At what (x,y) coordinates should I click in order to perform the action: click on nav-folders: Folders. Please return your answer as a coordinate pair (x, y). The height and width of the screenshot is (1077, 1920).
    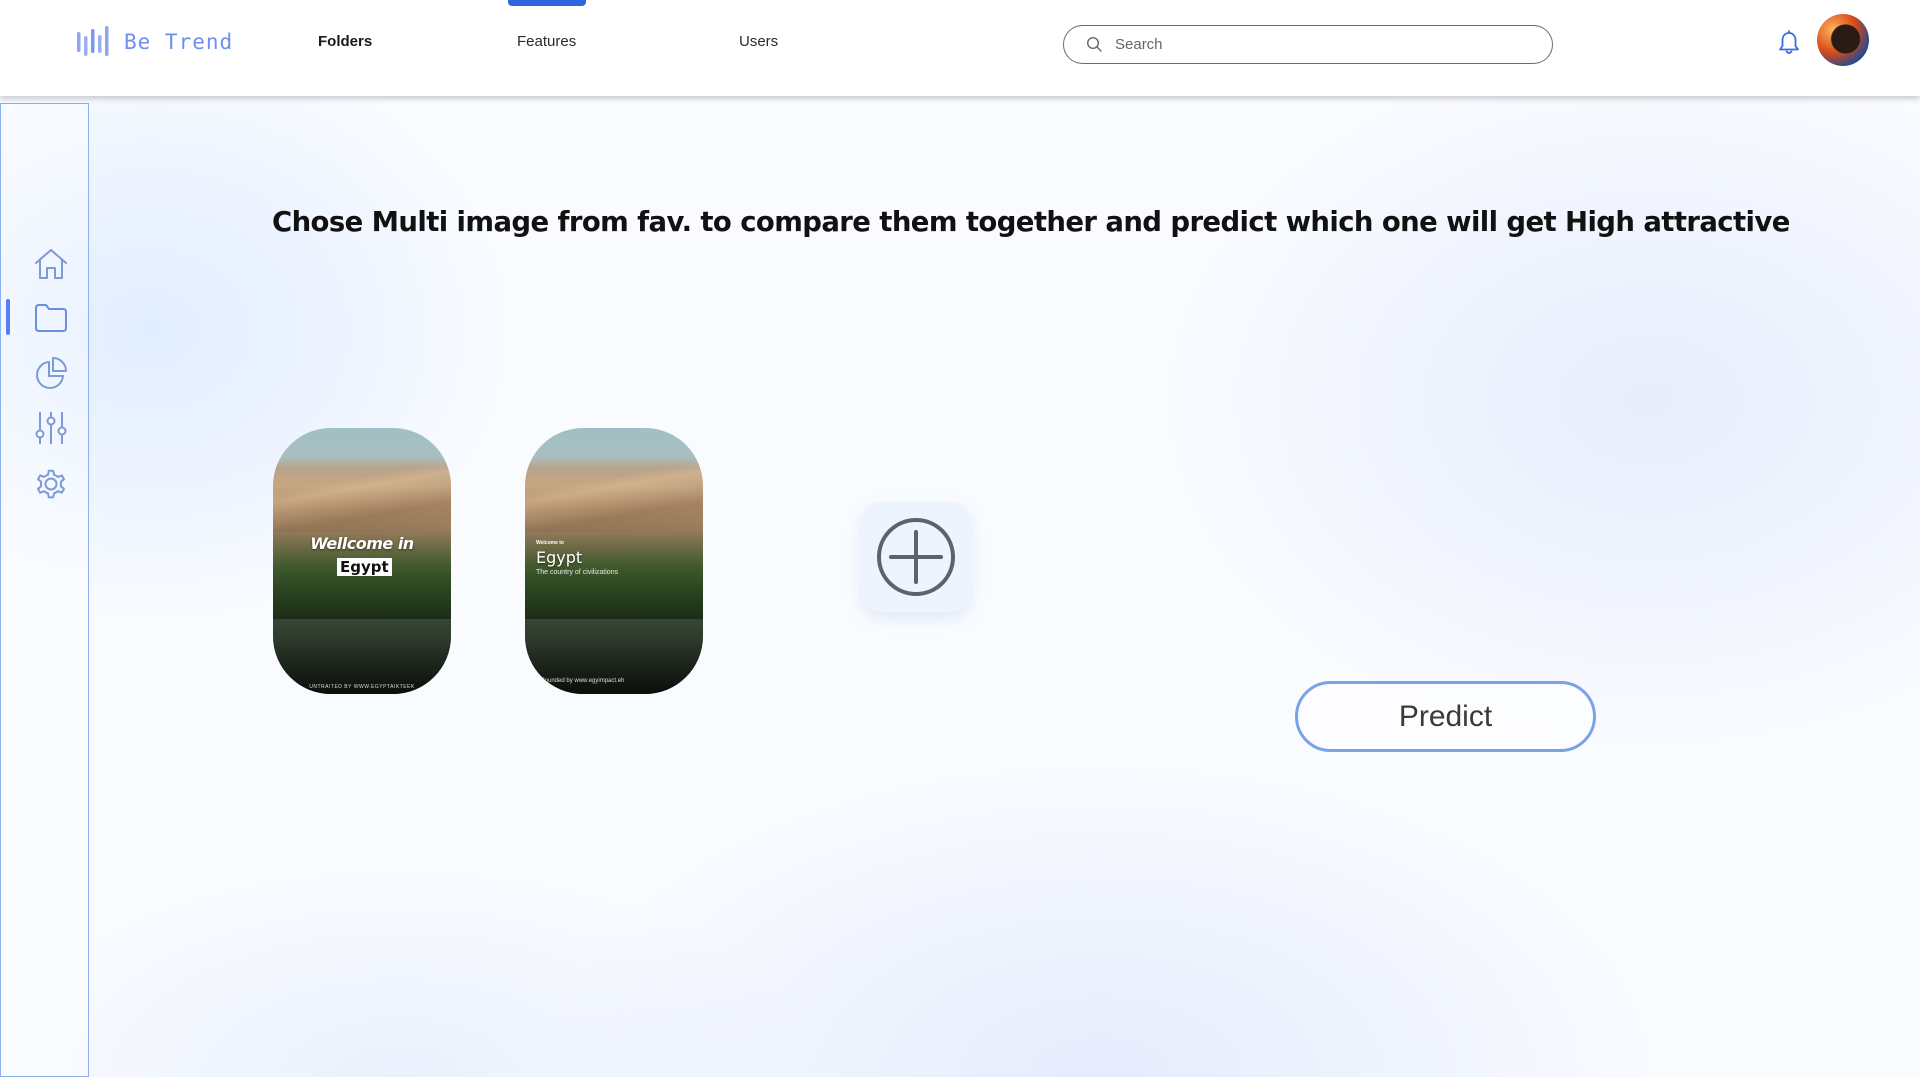
    Looking at the image, I should click on (345, 41).